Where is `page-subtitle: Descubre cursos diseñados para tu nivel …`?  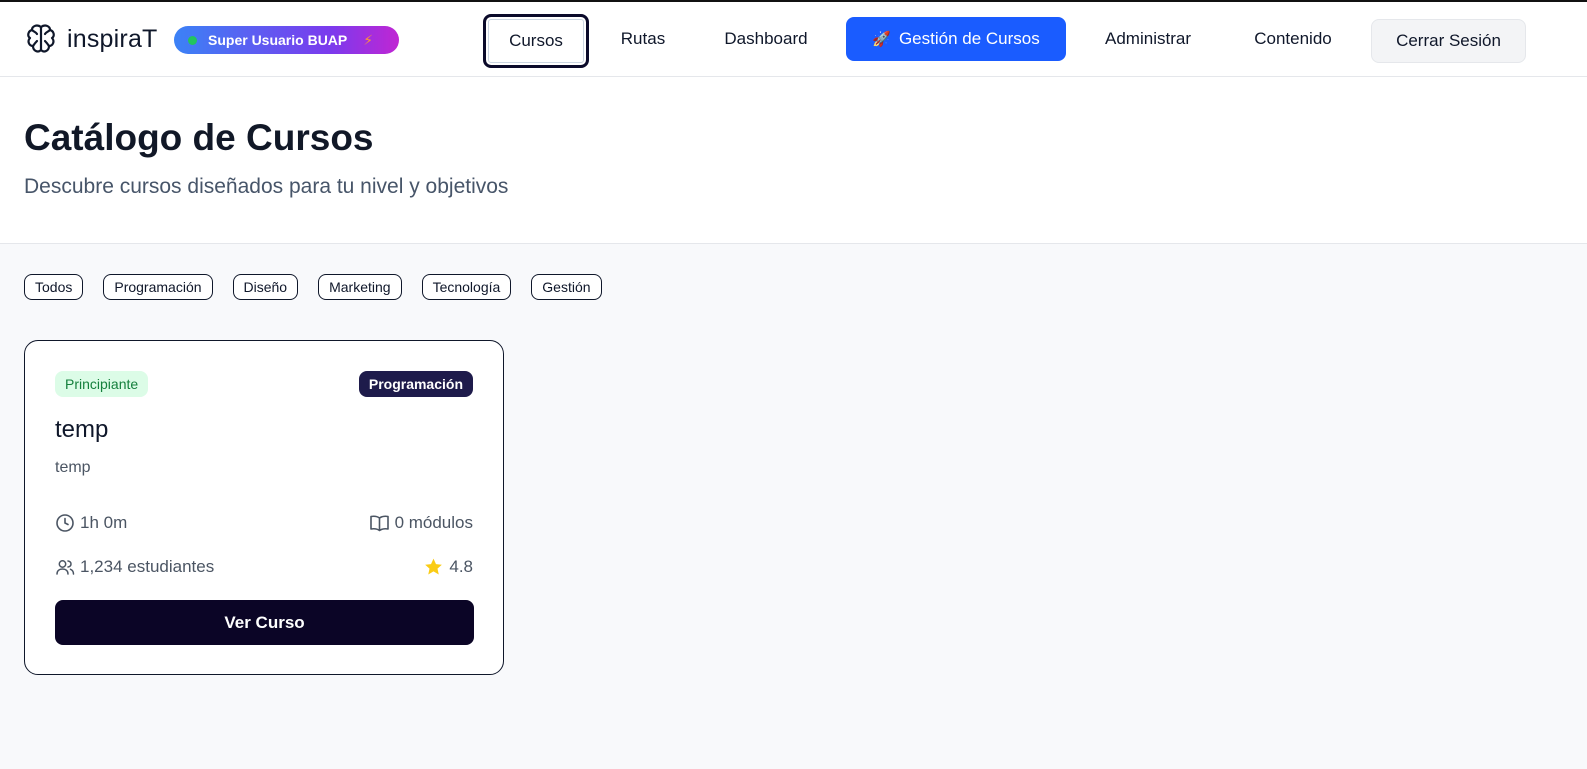 page-subtitle: Descubre cursos diseñados para tu nivel … is located at coordinates (266, 186).